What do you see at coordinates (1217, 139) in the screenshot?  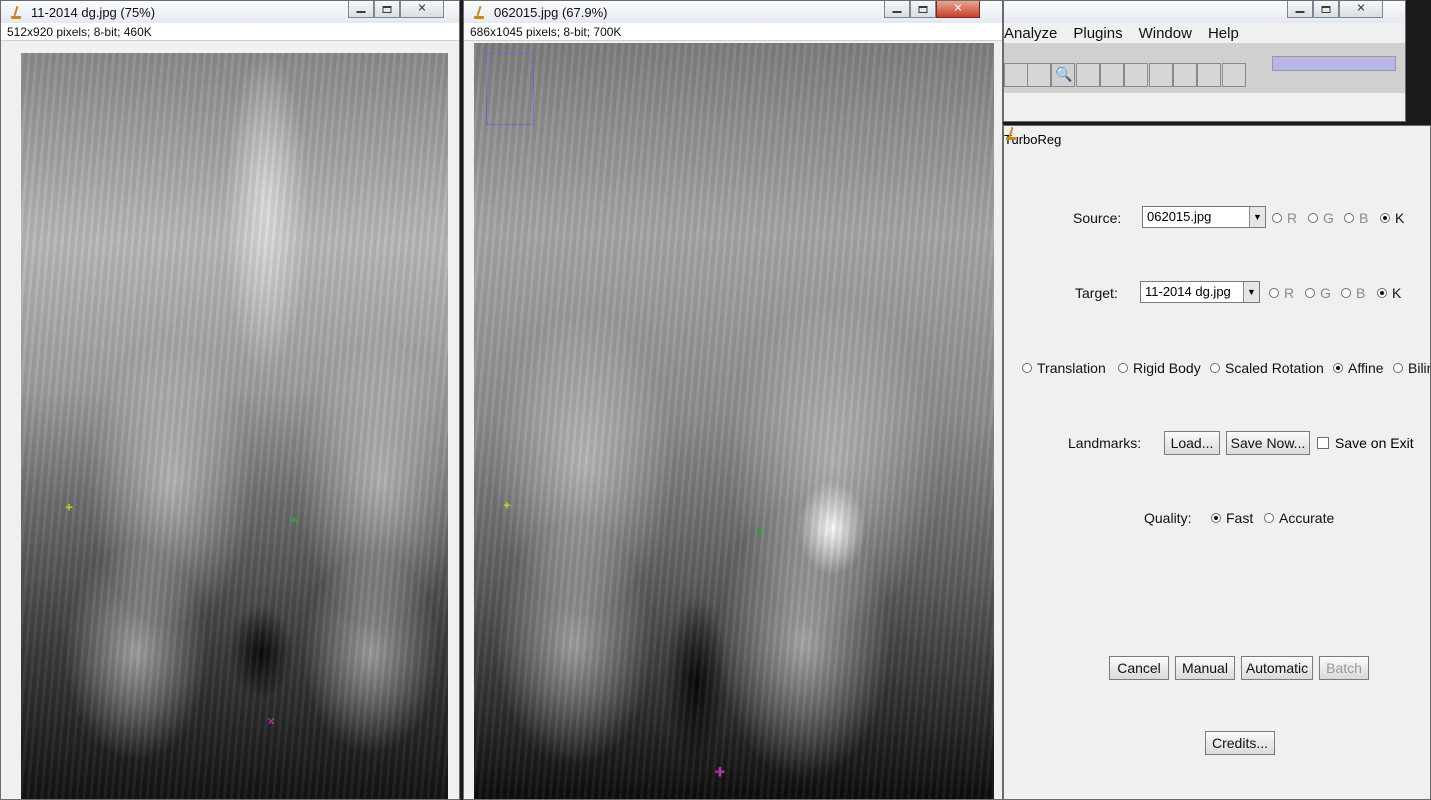 I see `turboreg-titlebar: TurboReg` at bounding box center [1217, 139].